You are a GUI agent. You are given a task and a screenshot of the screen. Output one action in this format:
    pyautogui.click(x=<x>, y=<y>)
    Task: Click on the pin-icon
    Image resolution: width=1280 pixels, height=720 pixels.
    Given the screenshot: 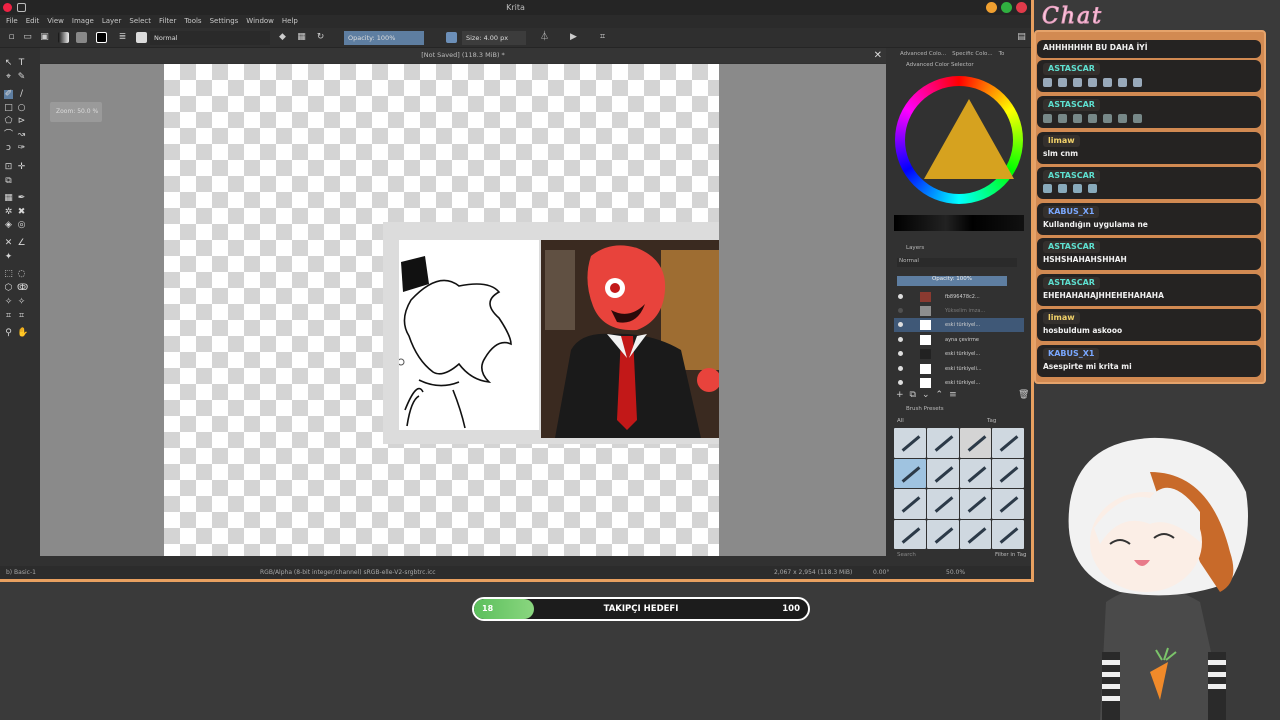 What is the action you would take?
    pyautogui.click(x=21, y=7)
    